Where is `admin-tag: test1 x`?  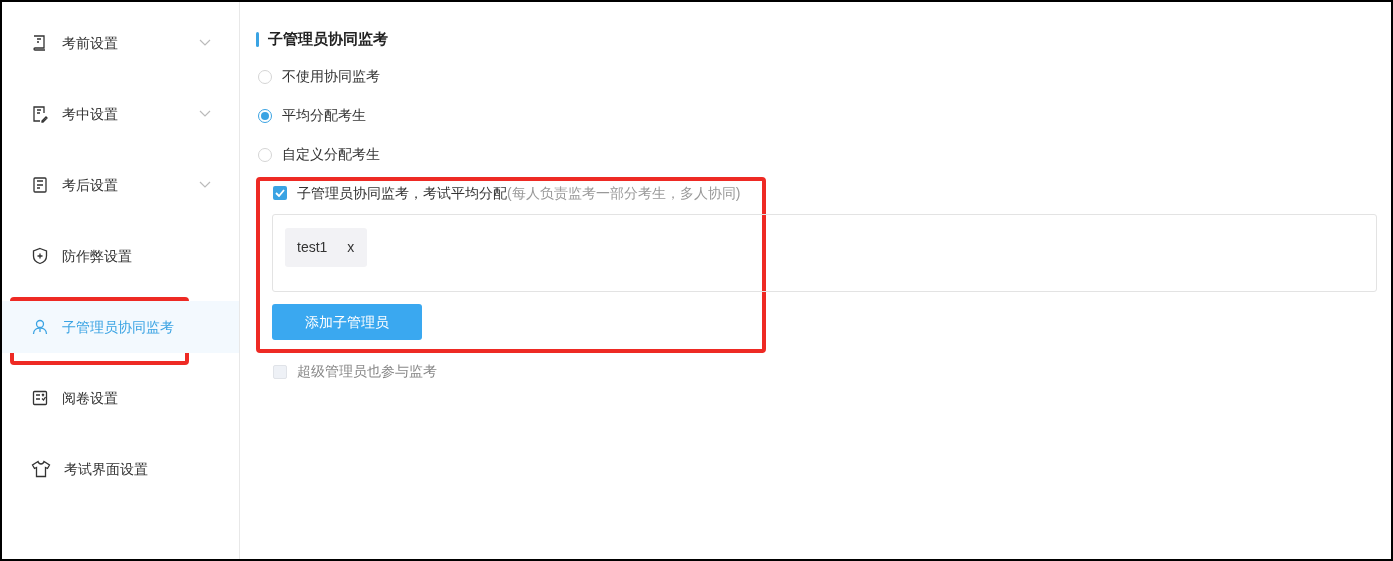
admin-tag: test1 x is located at coordinates (326, 247).